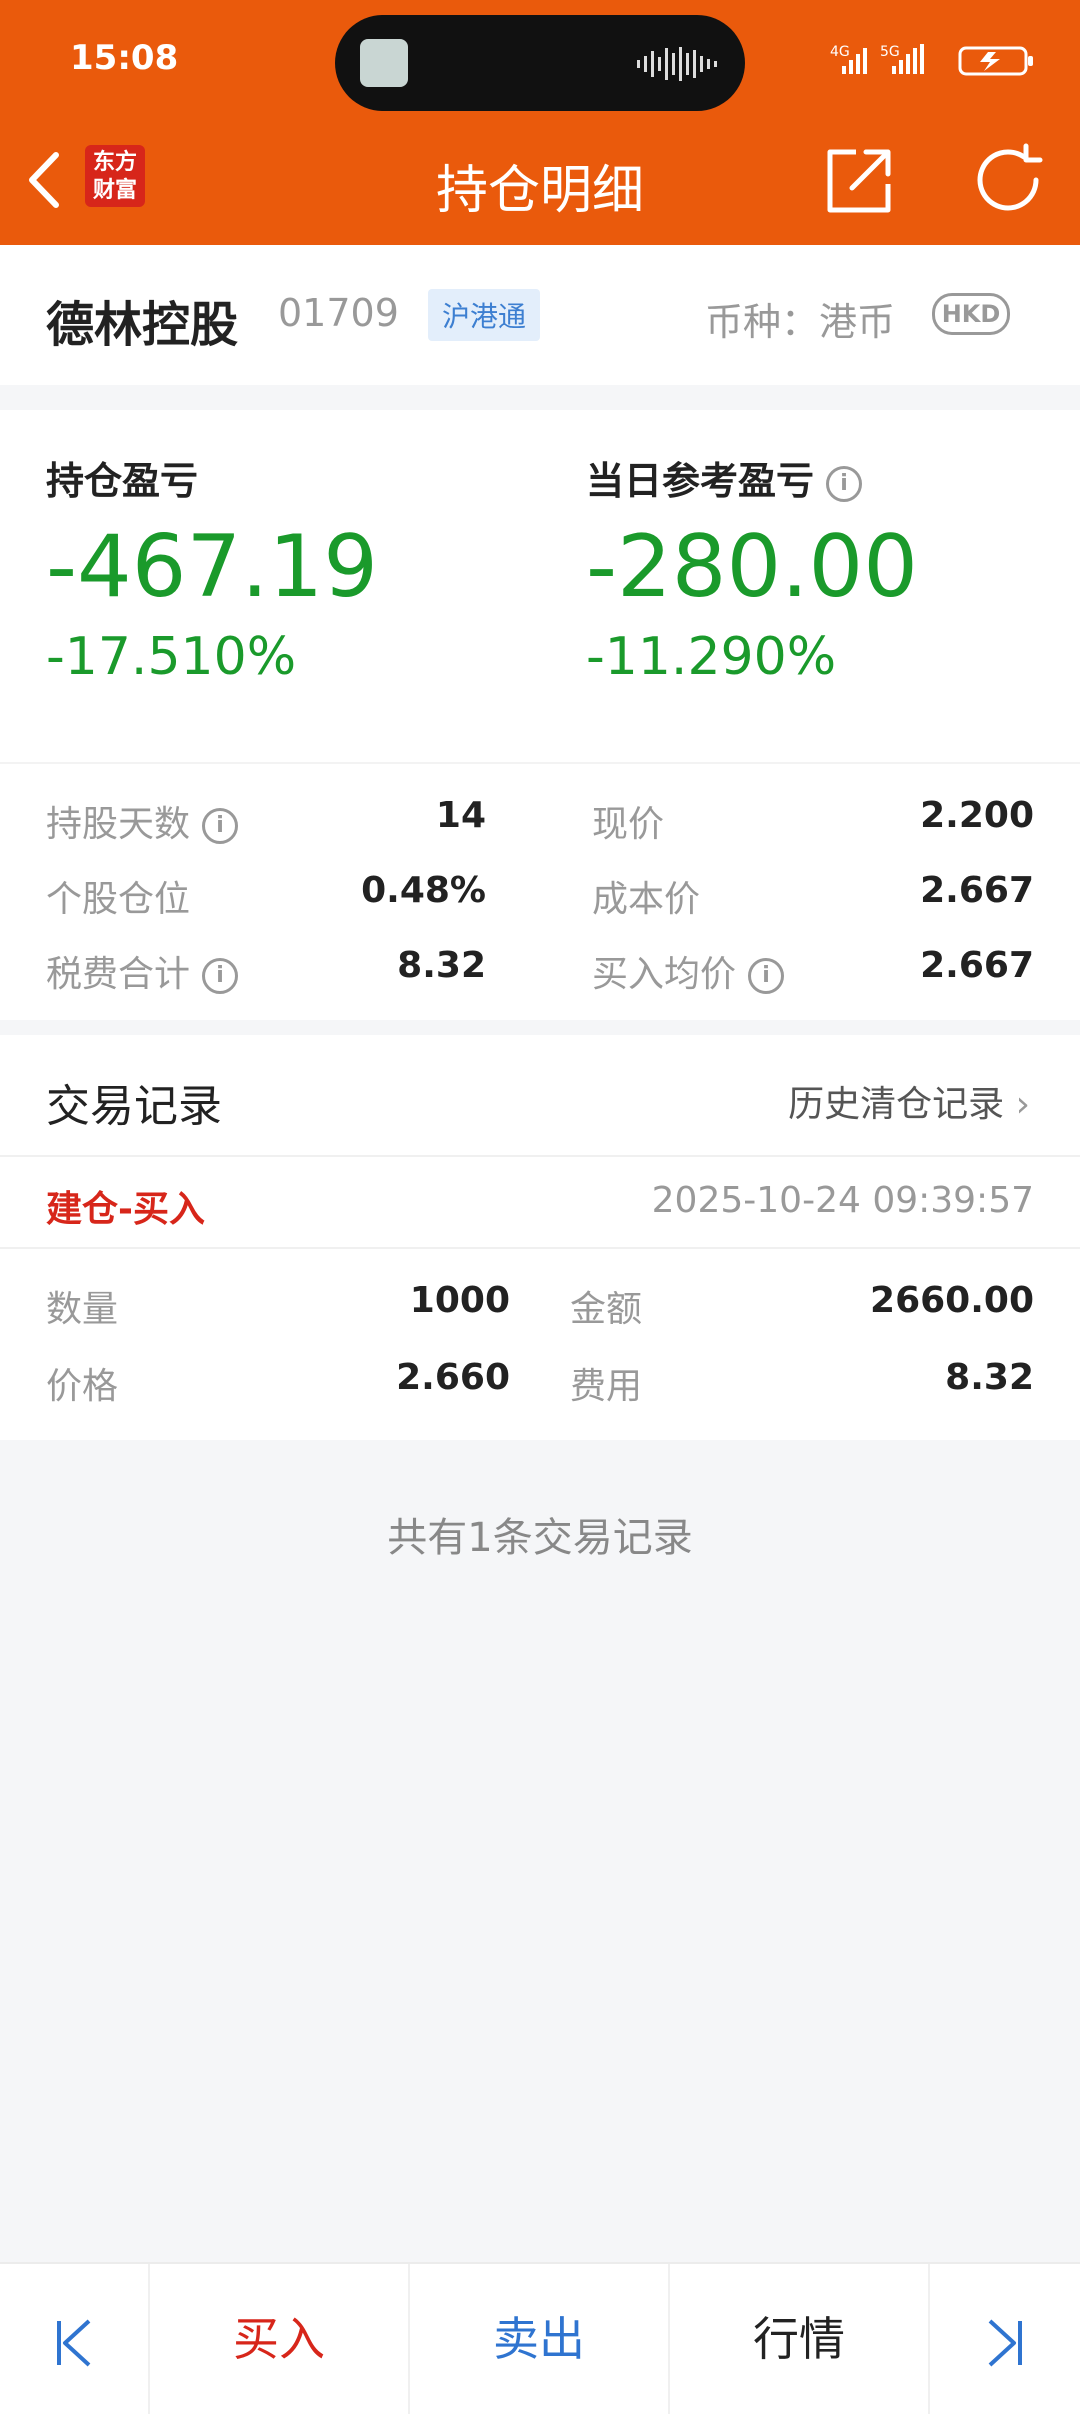 This screenshot has width=1080, height=2414. I want to click on skip-next-icon, so click(1005, 2342).